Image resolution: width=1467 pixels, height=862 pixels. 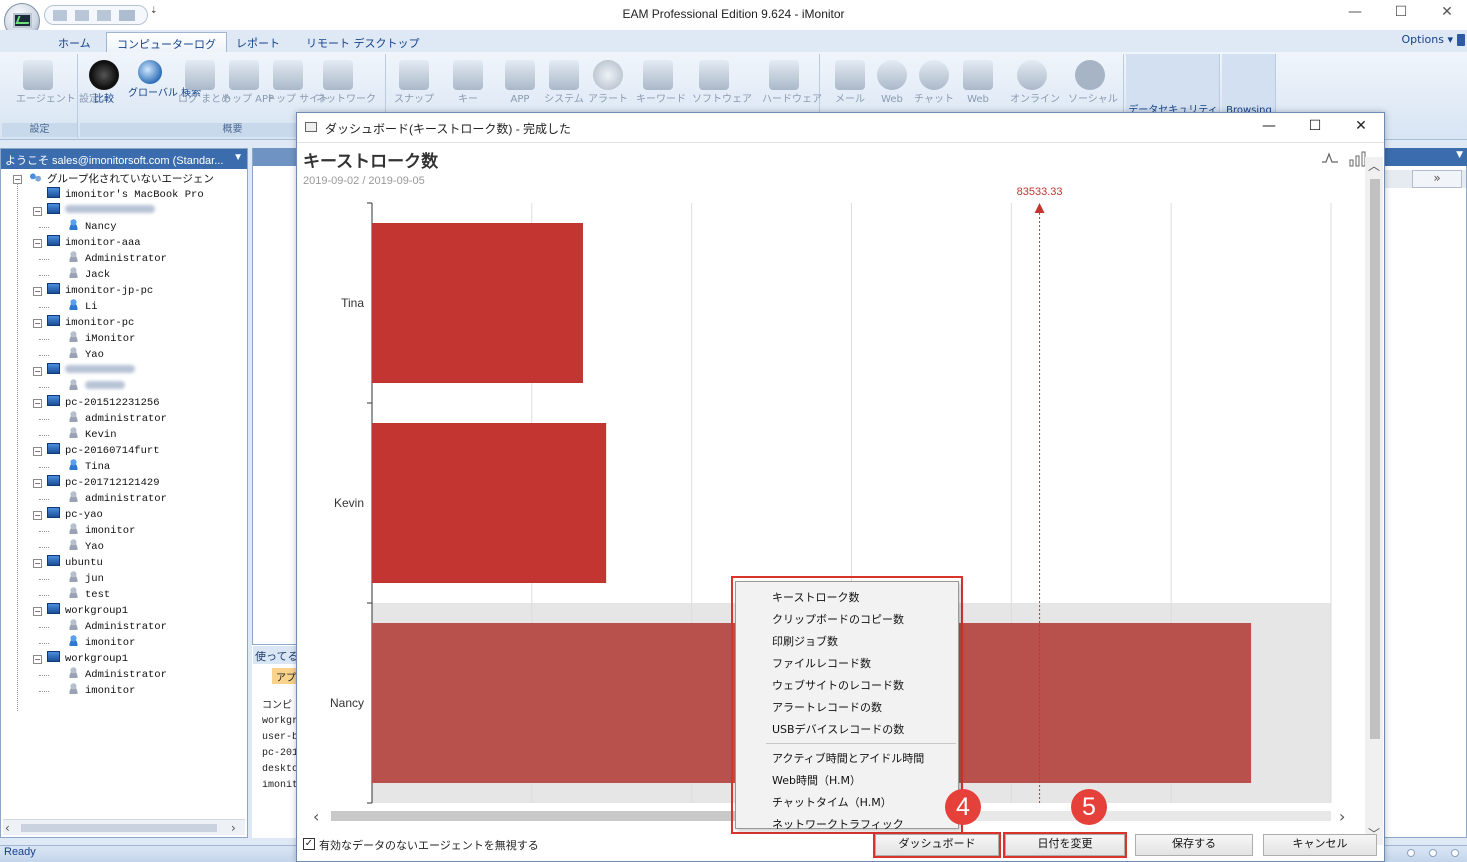 I want to click on next-page-button: », so click(x=1437, y=179).